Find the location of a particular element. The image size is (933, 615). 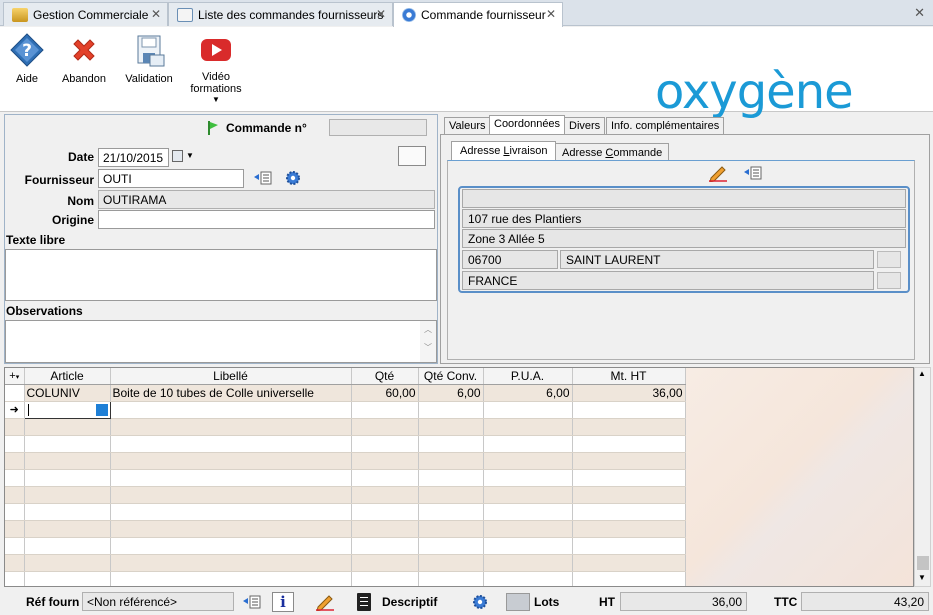

column-header-article: Article is located at coordinates (67, 376).